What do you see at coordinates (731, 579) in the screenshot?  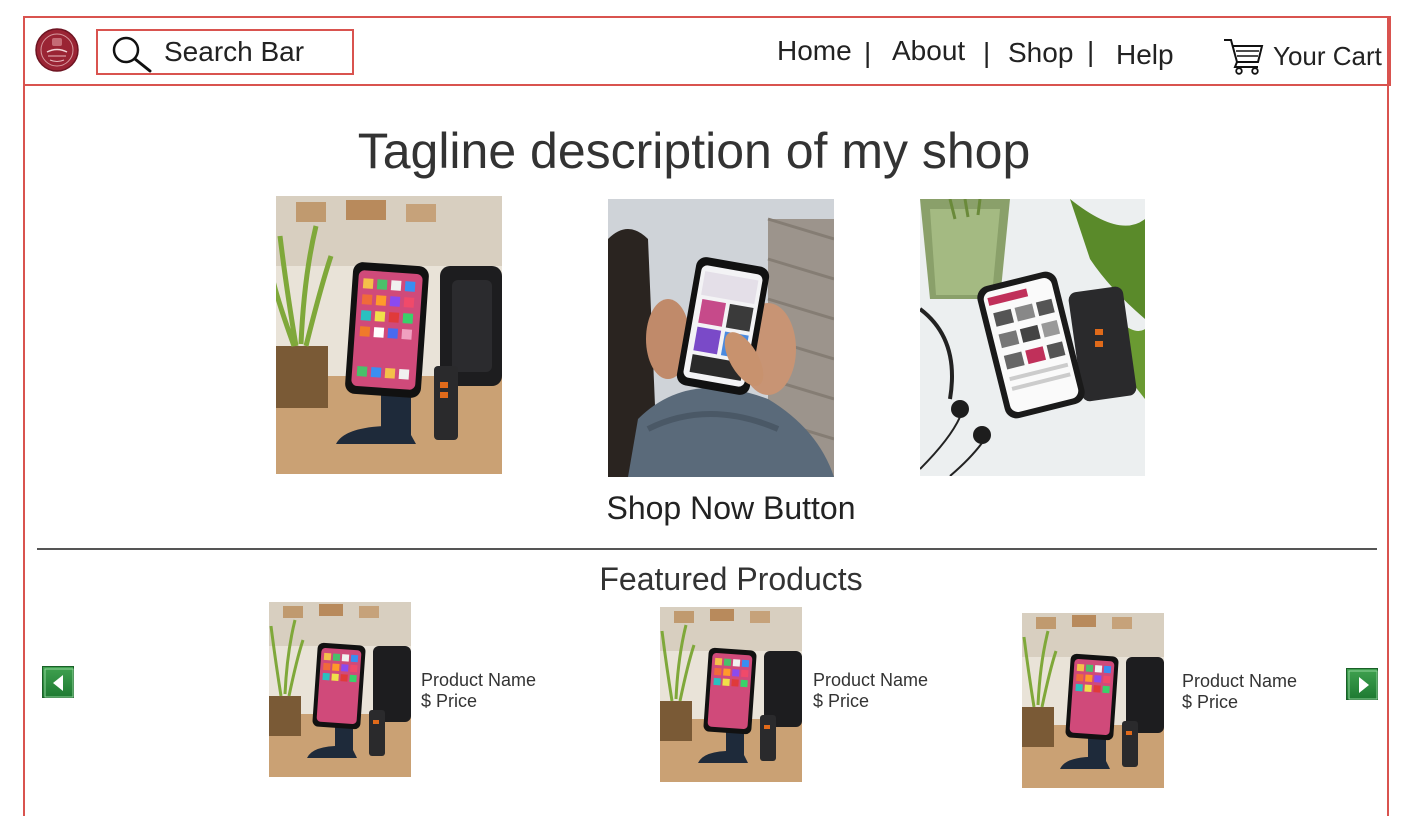 I see `featured-products-title: Featured Products` at bounding box center [731, 579].